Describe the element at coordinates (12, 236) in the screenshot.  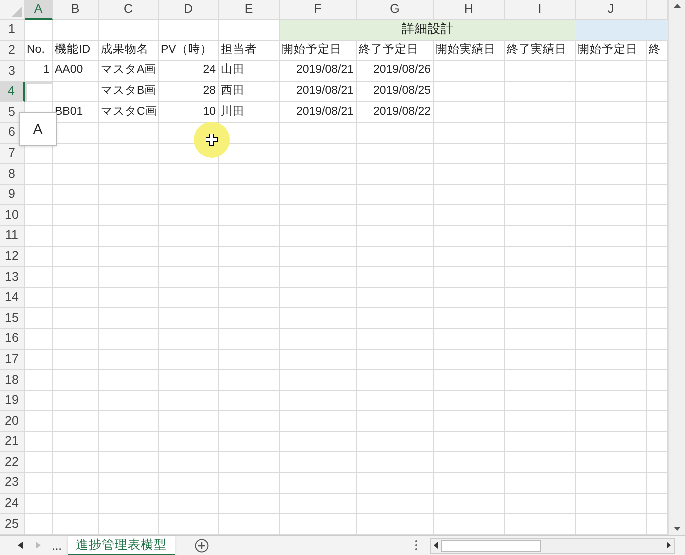
I see `row-header: 11` at that location.